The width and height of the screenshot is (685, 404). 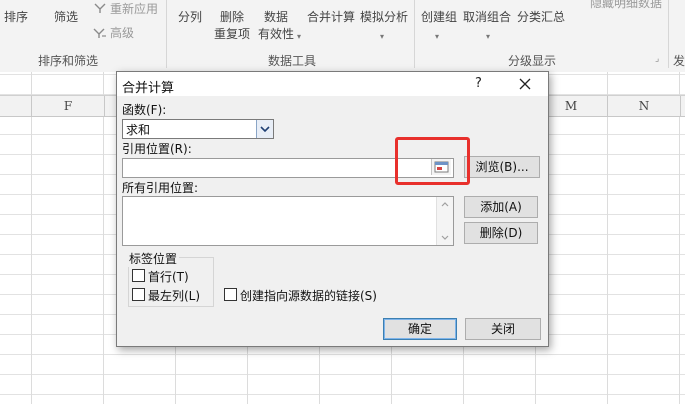 What do you see at coordinates (679, 61) in the screenshot?
I see `group-extra: 发` at bounding box center [679, 61].